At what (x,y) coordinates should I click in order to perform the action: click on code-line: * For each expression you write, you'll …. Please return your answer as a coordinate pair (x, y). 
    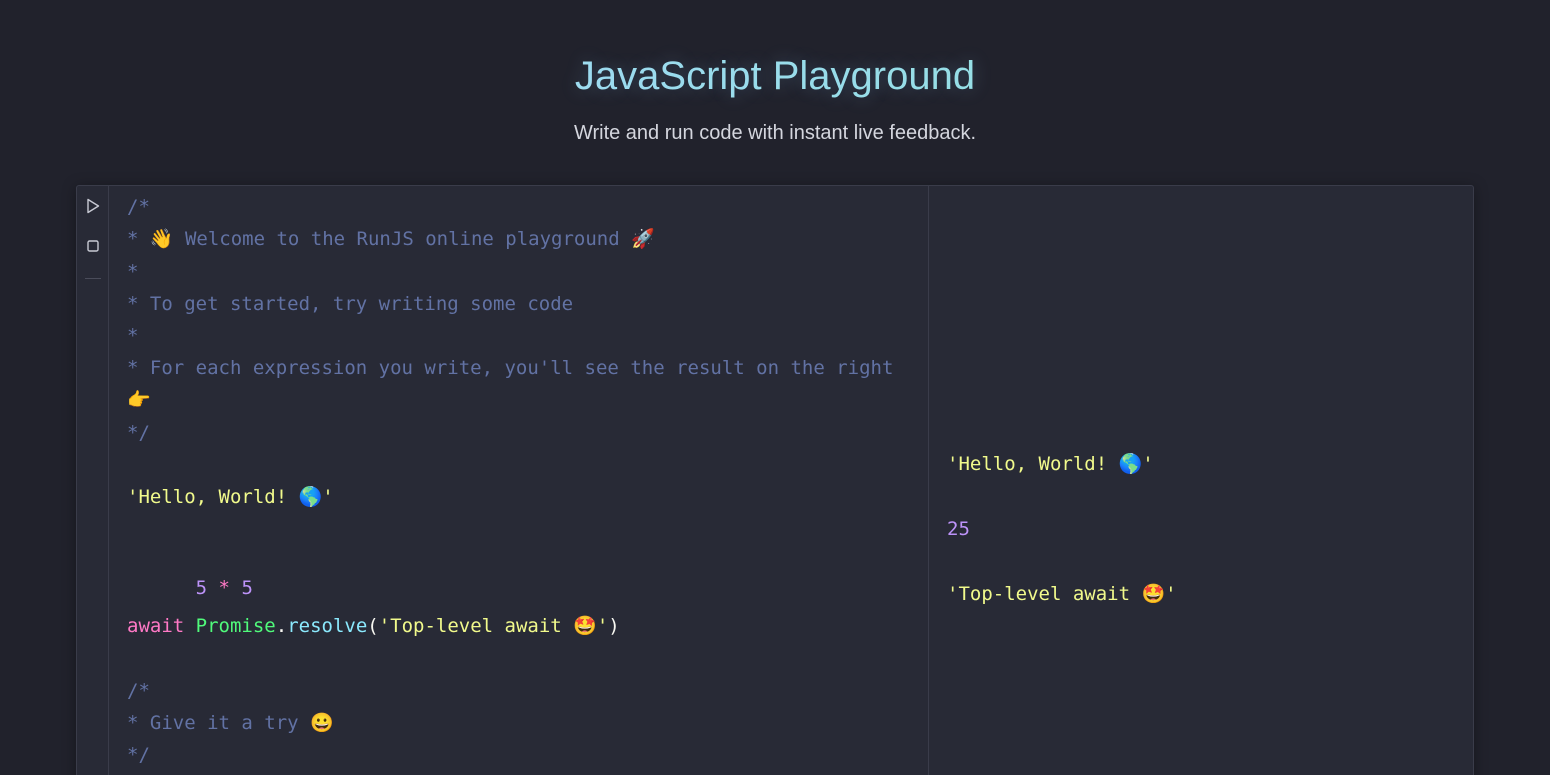
    Looking at the image, I should click on (510, 368).